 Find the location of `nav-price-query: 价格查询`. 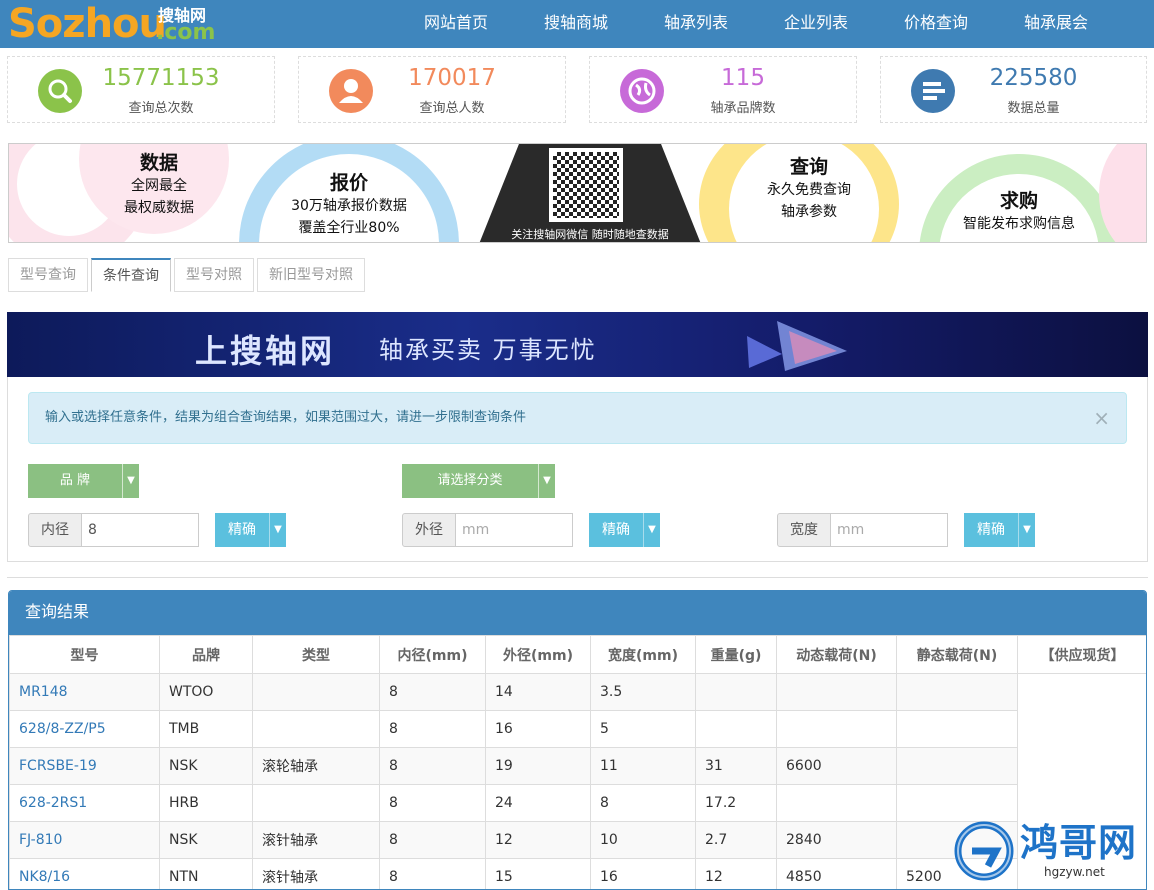

nav-price-query: 价格查询 is located at coordinates (936, 24).